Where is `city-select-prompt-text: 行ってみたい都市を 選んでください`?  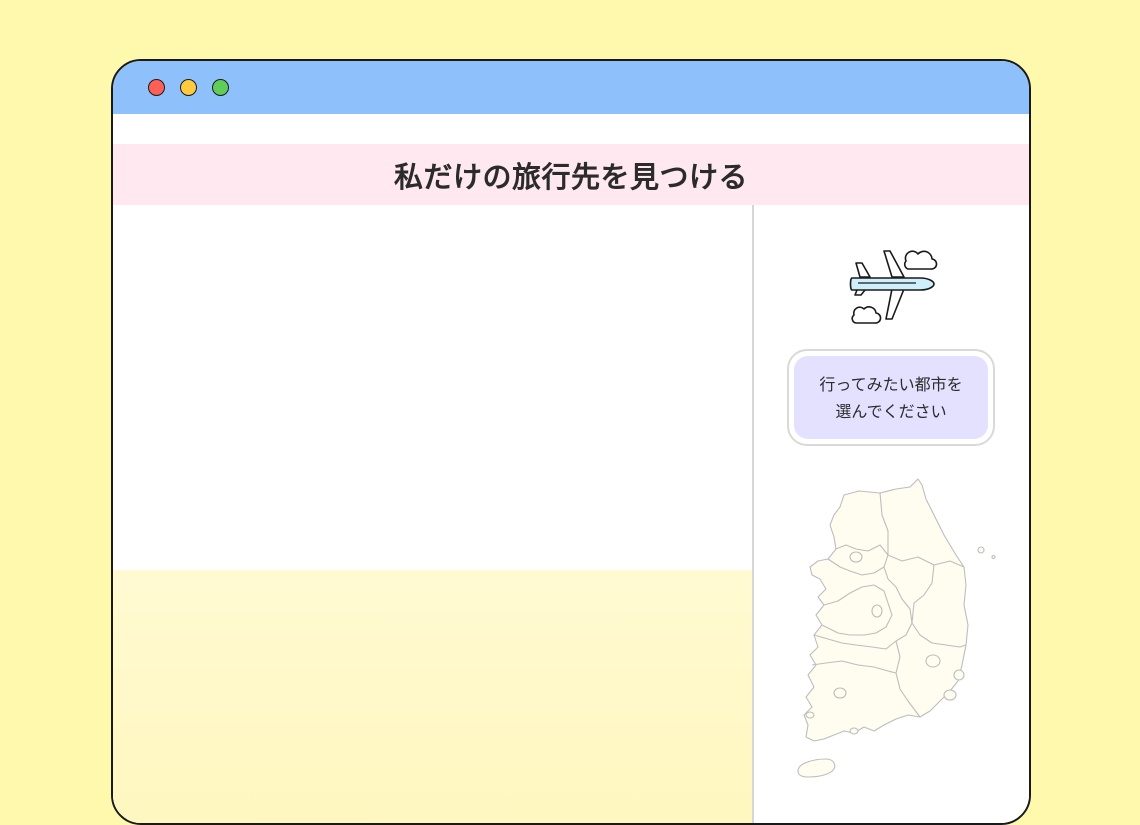
city-select-prompt-text: 行ってみたい都市を 選んでください is located at coordinates (891, 397).